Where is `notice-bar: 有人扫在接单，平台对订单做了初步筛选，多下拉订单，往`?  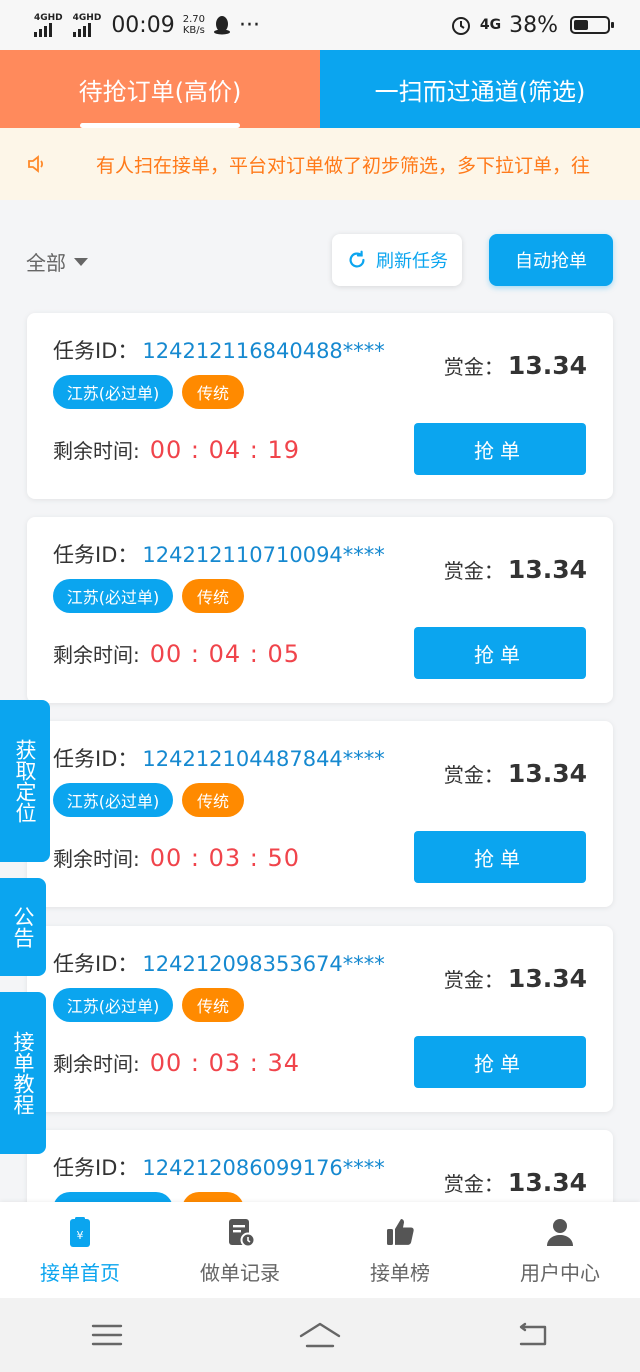
notice-bar: 有人扫在接单，平台对订单做了初步筛选，多下拉订单，往 is located at coordinates (320, 164).